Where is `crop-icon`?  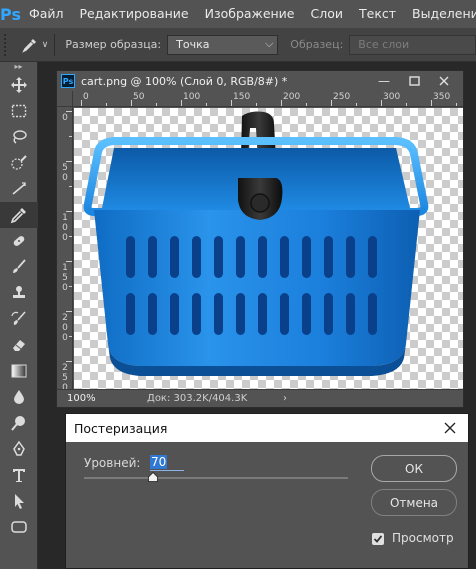 crop-icon is located at coordinates (19, 188).